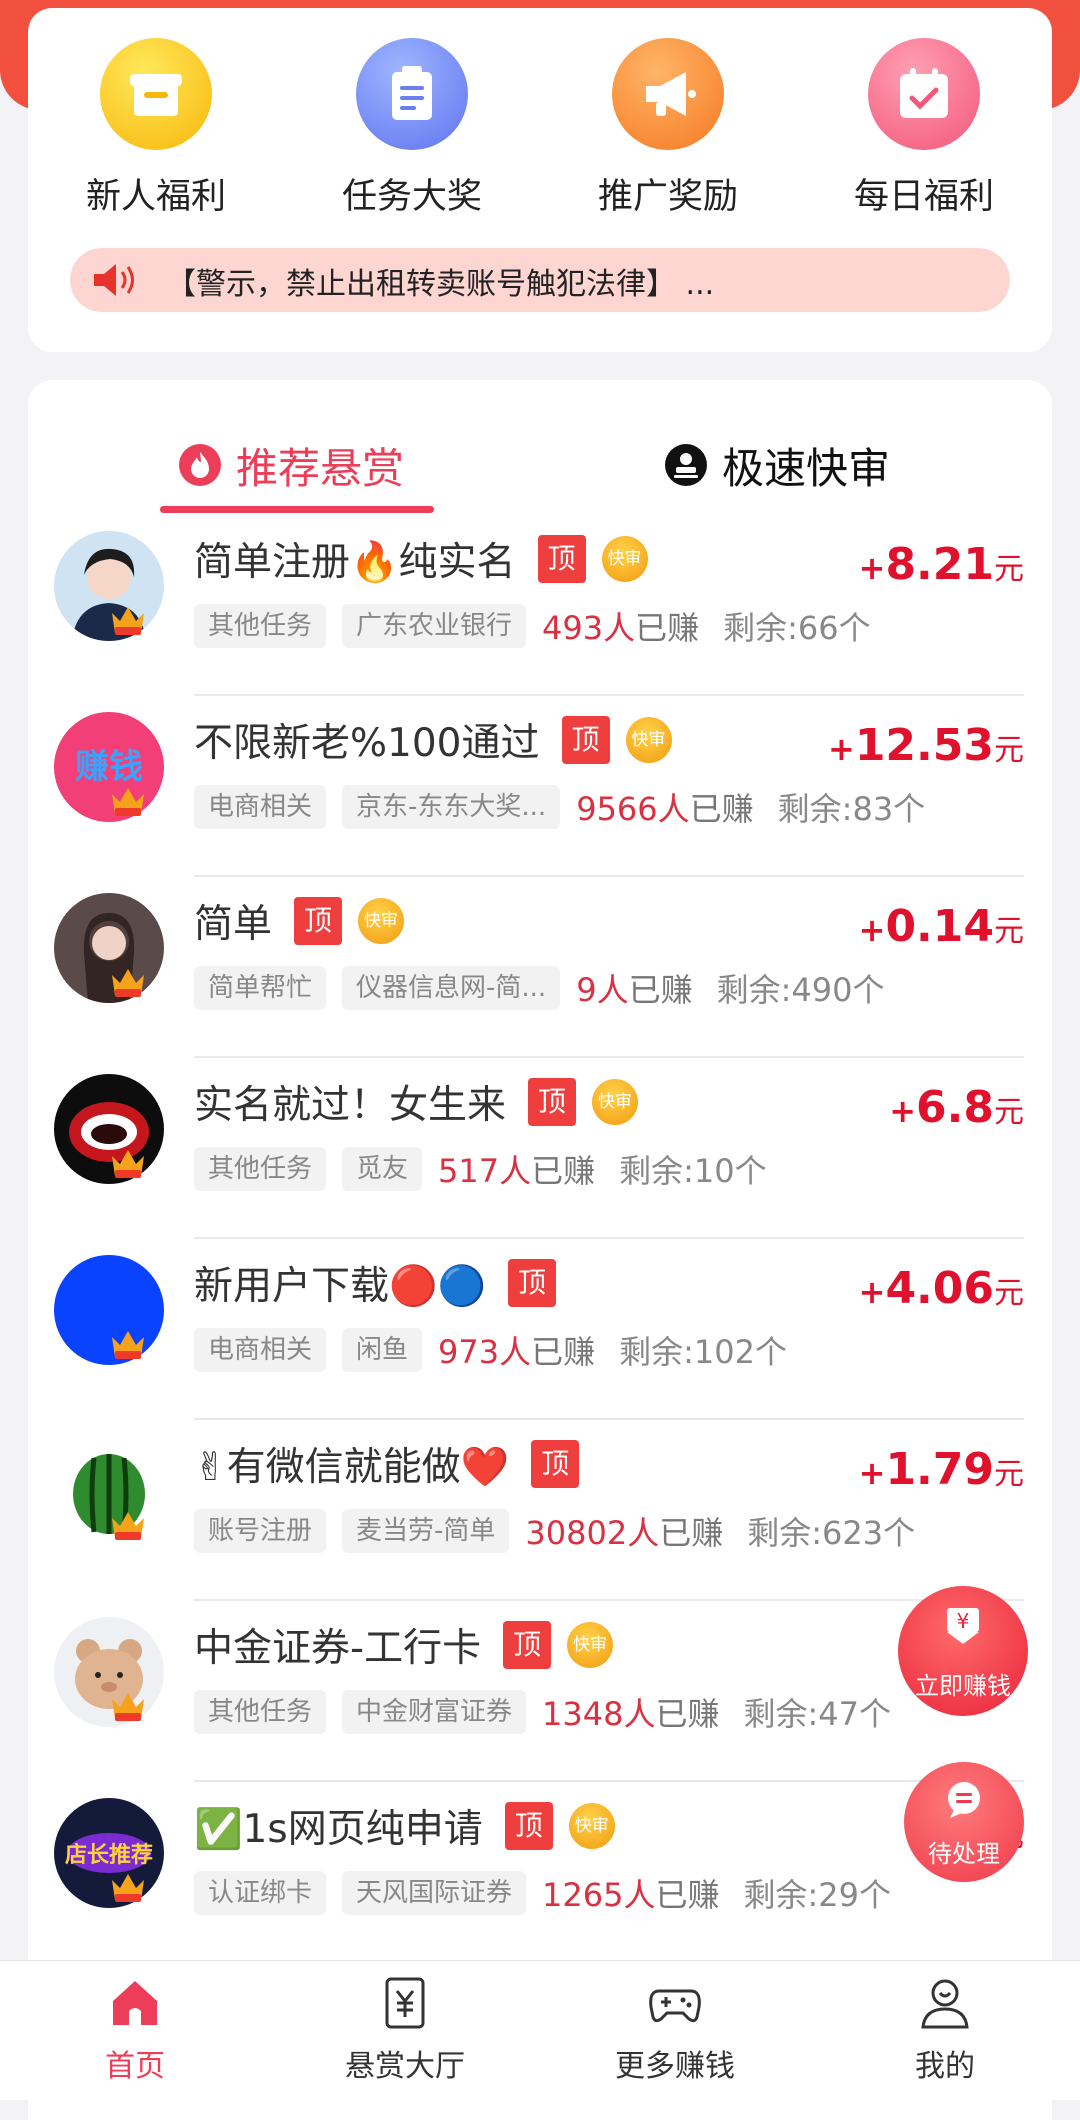 This screenshot has height=2120, width=1080. Describe the element at coordinates (434, 1893) in the screenshot. I see `task-tag: 天风国际证券` at that location.